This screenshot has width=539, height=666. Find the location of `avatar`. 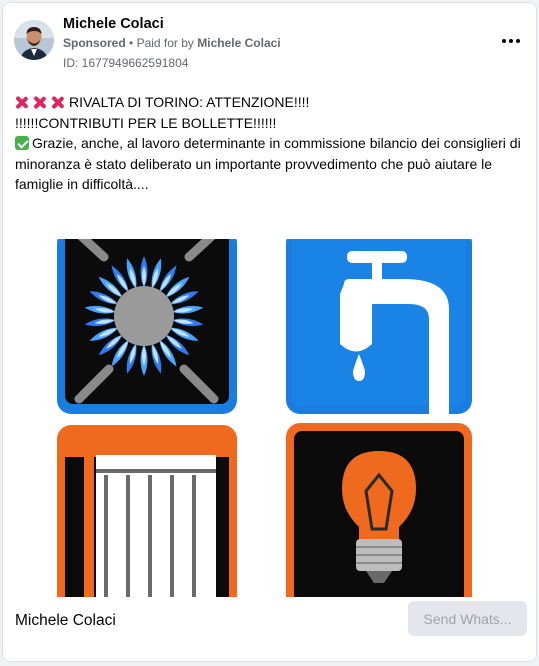

avatar is located at coordinates (34, 40).